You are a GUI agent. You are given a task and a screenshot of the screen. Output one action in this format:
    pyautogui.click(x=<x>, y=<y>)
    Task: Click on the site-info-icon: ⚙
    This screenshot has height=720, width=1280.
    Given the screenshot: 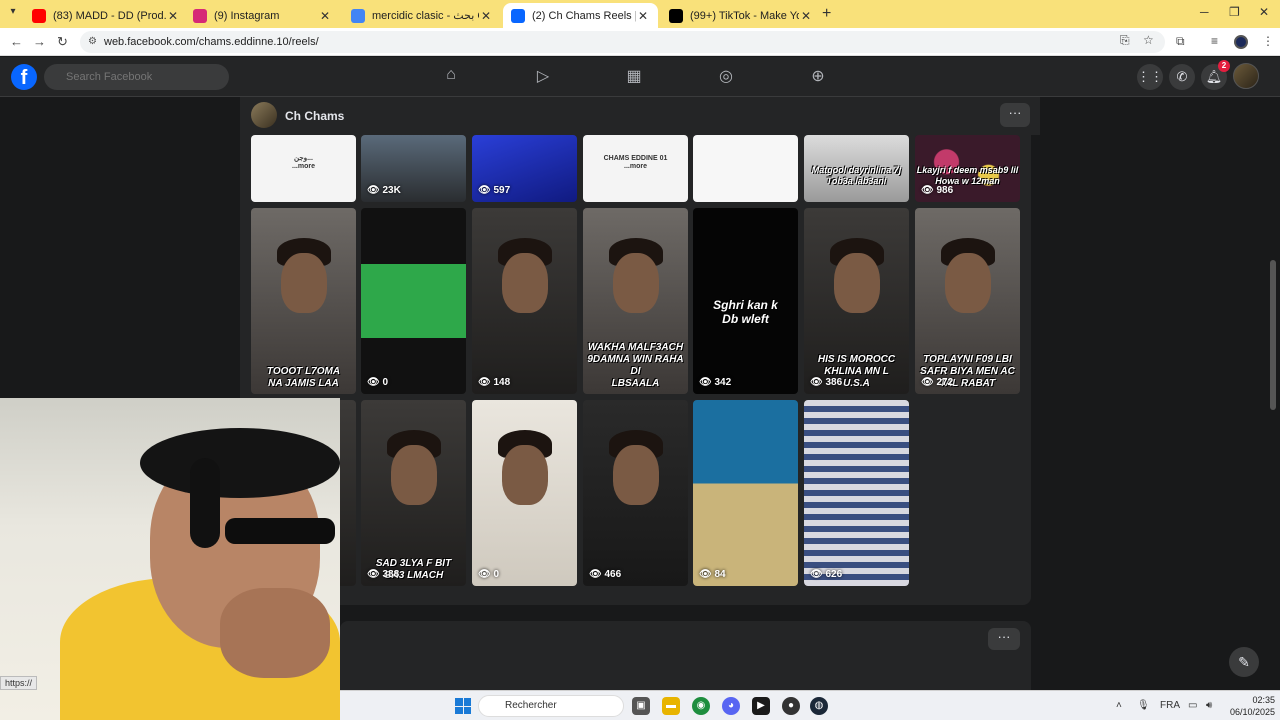 What is the action you would take?
    pyautogui.click(x=92, y=41)
    